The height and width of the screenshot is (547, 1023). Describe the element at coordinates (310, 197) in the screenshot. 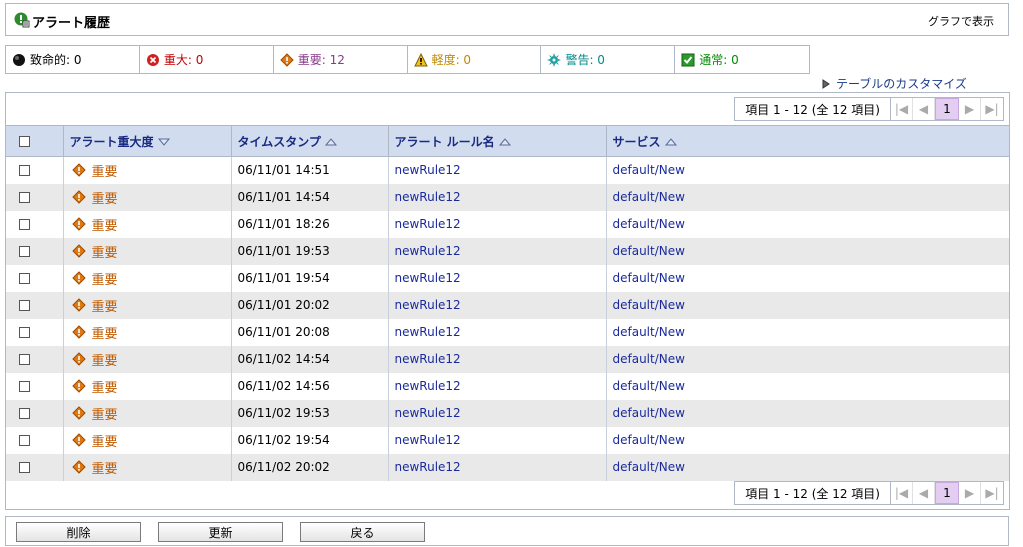

I see `timestamp-cell: 06/11/01 14:54` at that location.